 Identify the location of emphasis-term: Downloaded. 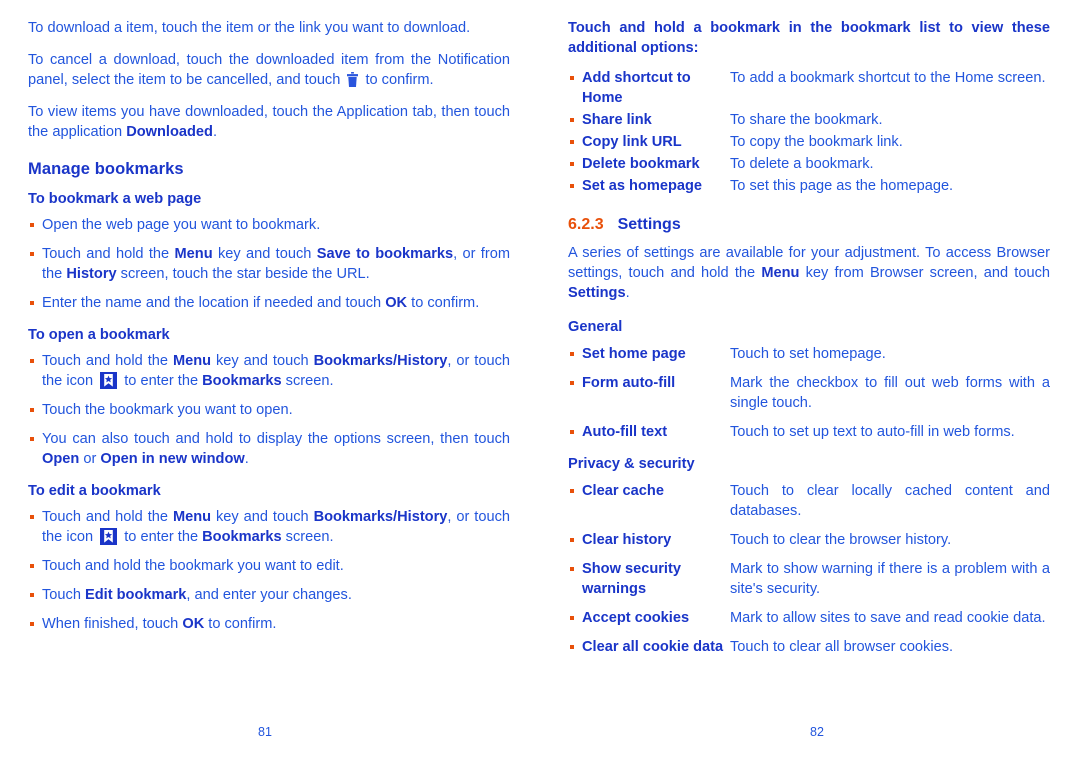
(169, 132).